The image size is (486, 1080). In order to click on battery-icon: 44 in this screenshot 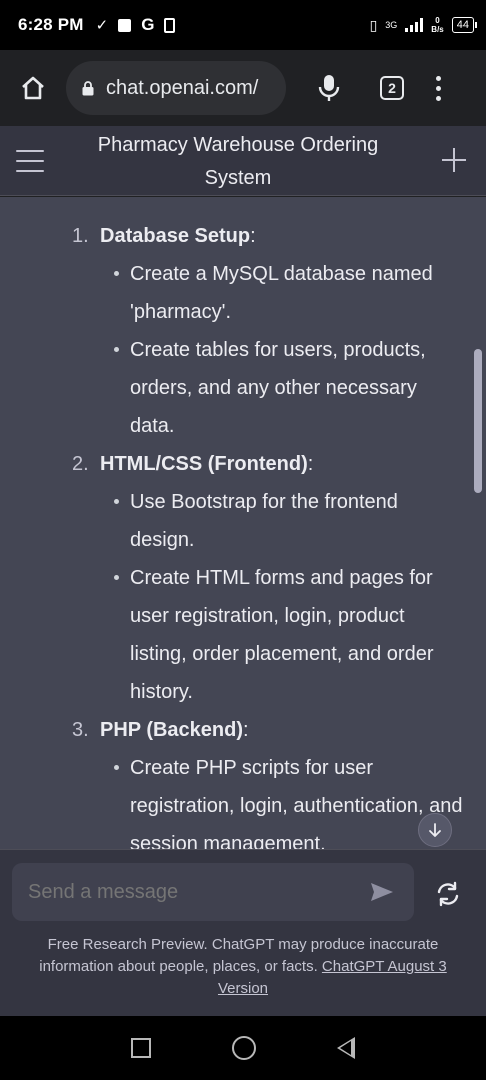, I will do `click(464, 25)`.